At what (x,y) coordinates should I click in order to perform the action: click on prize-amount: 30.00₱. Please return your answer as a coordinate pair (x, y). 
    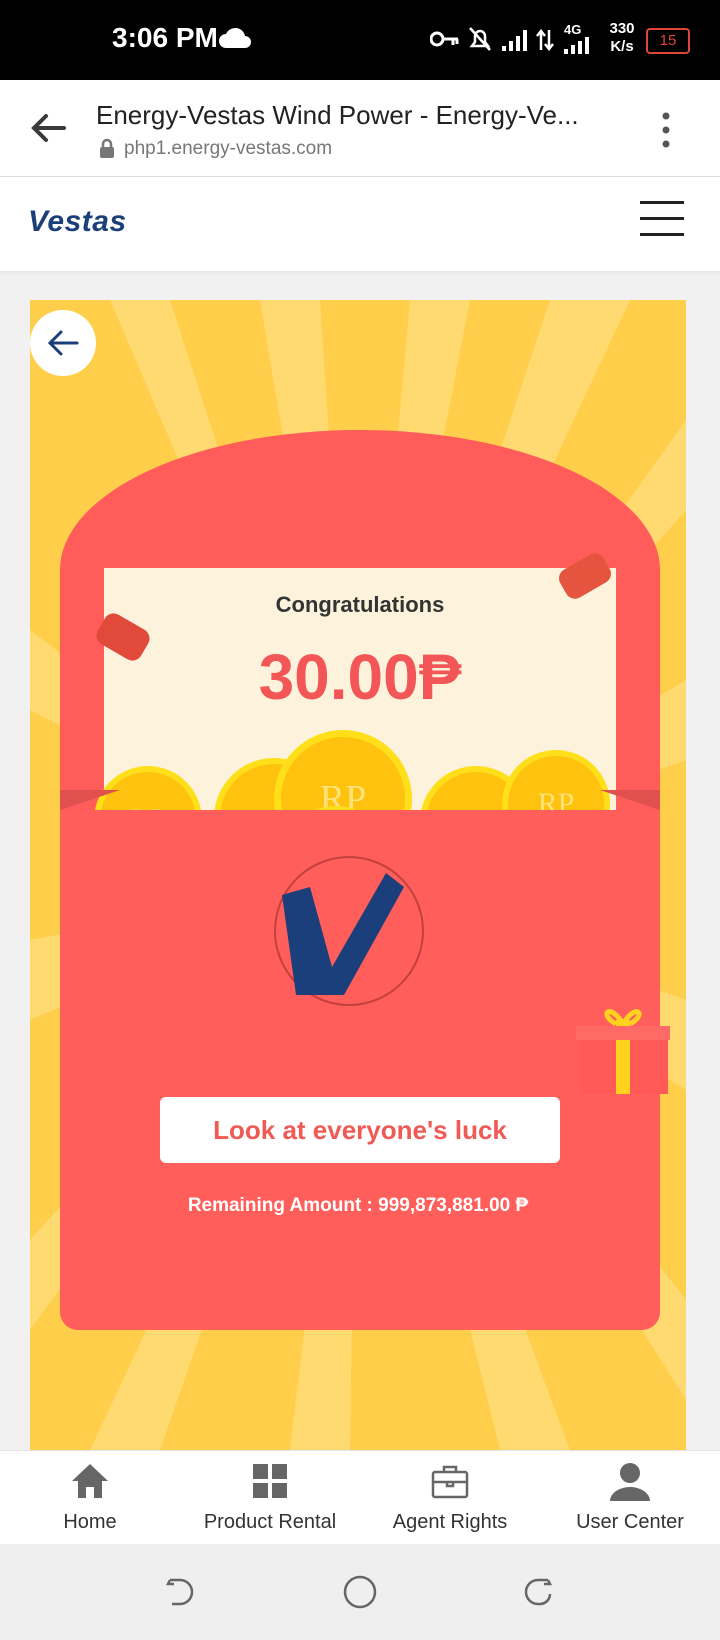
    Looking at the image, I should click on (360, 677).